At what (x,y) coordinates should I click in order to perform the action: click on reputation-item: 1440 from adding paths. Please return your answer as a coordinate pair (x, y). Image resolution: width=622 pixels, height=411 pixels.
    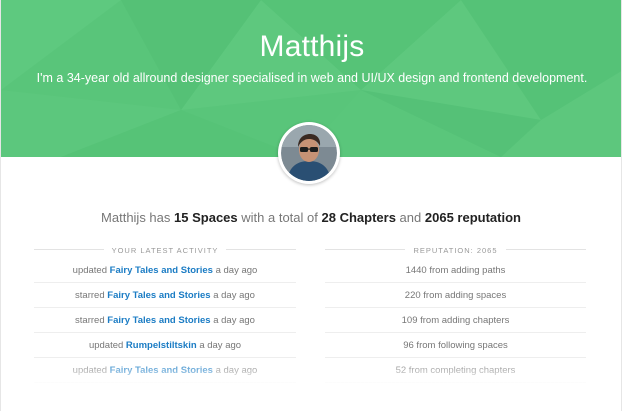
    Looking at the image, I should click on (455, 270).